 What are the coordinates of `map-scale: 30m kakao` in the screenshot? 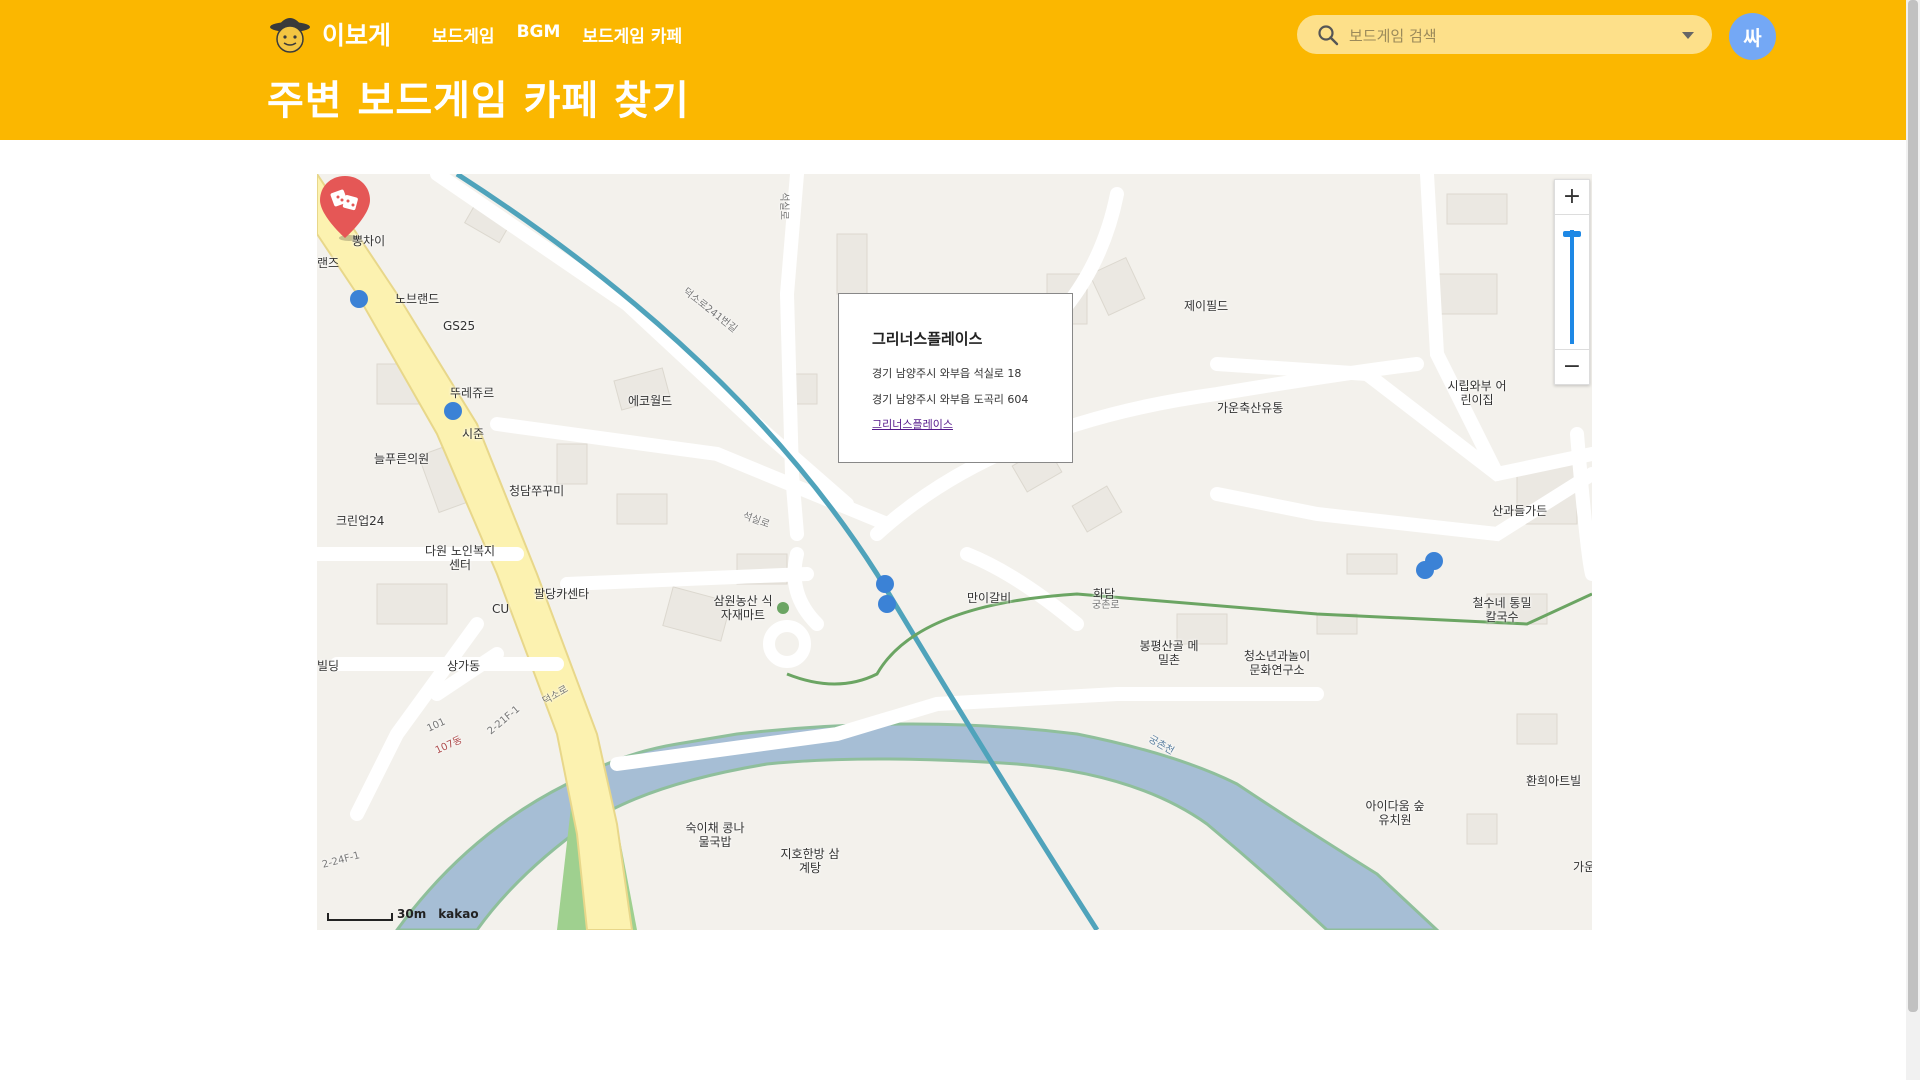 It's located at (403, 914).